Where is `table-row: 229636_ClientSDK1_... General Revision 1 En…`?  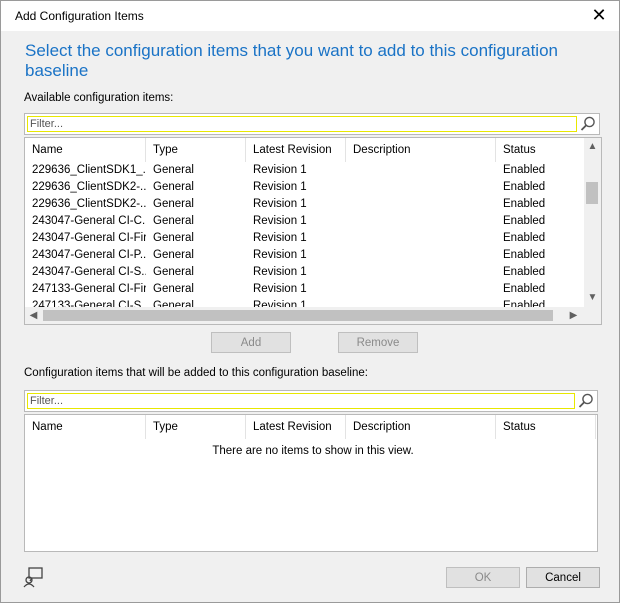 table-row: 229636_ClientSDK1_... General Revision 1 En… is located at coordinates (305, 170).